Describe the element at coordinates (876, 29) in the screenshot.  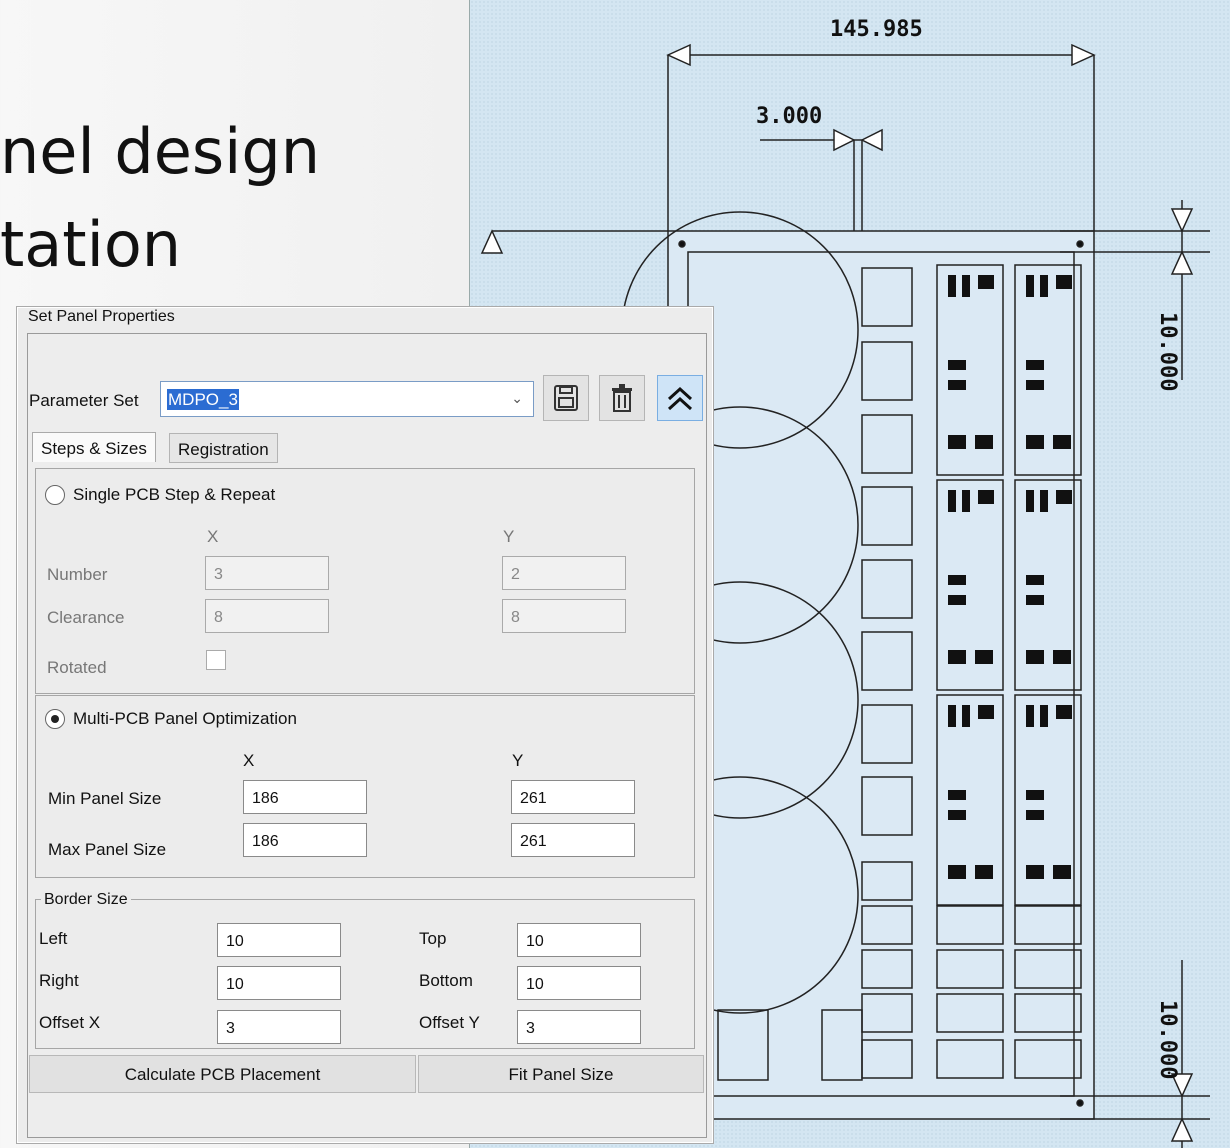
I see `width-dimension-label: 145.985` at that location.